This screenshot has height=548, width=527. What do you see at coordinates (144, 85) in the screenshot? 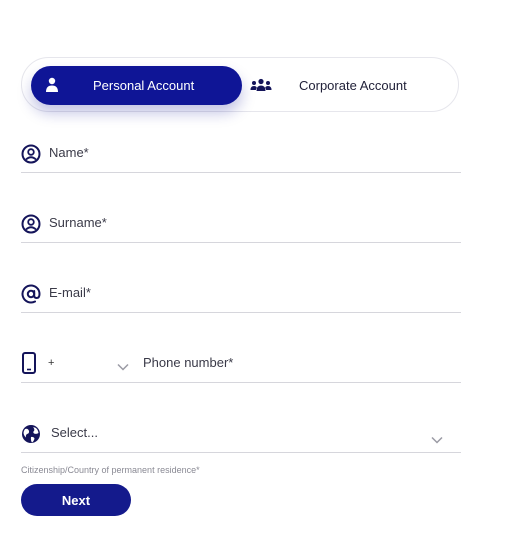
I see `tab-personal-label: Personal Account` at bounding box center [144, 85].